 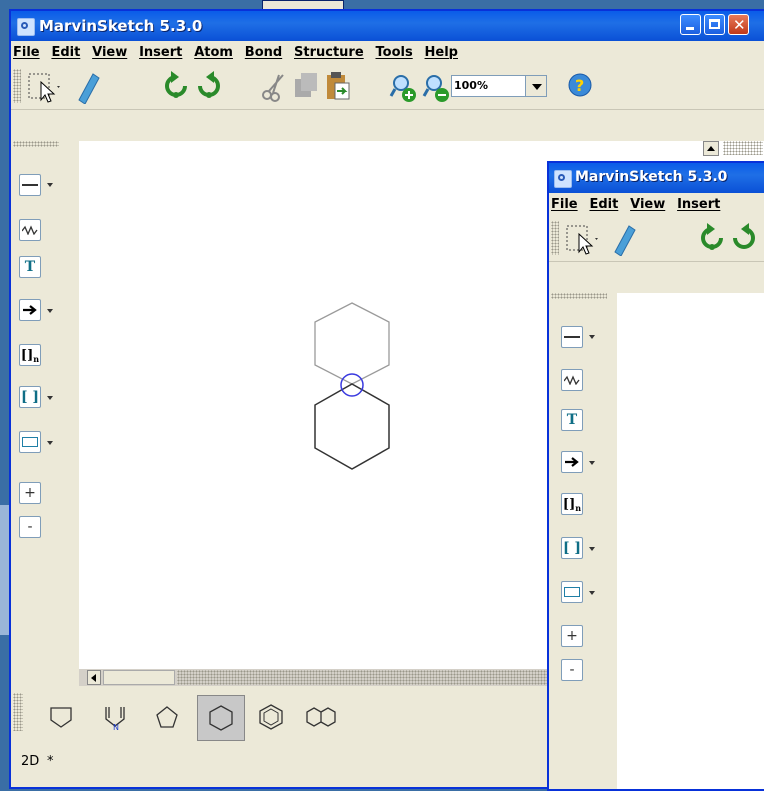 I want to click on template-pentagon-house, so click(x=61, y=717).